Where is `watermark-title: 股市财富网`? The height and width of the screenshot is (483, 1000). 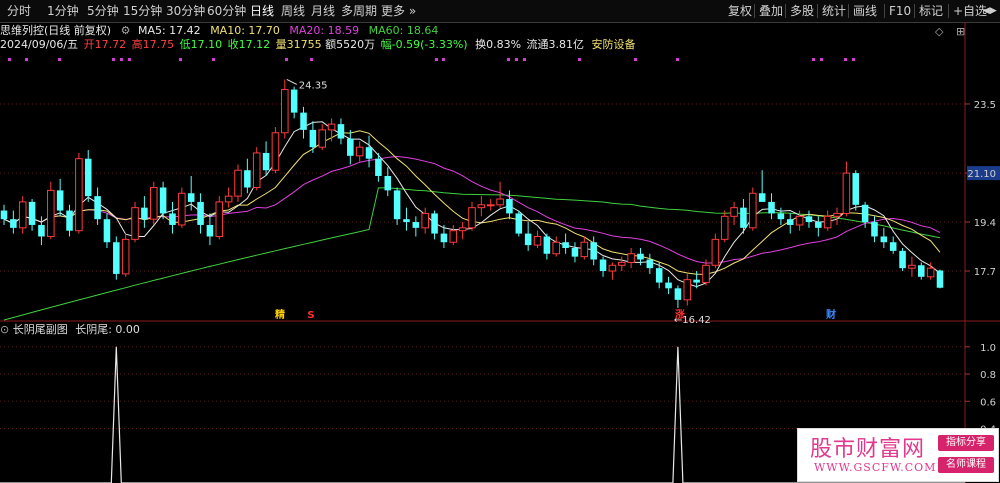
watermark-title: 股市财富网 is located at coordinates (868, 449).